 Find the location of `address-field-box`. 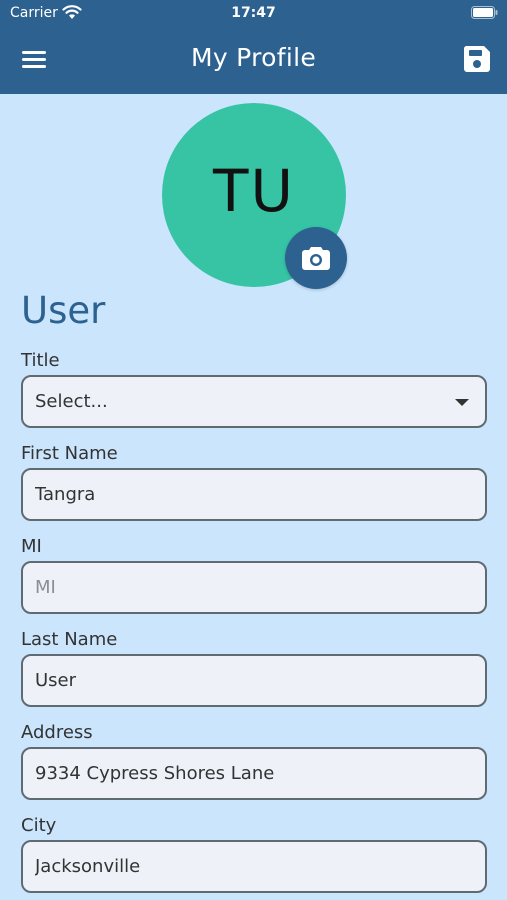

address-field-box is located at coordinates (254, 773).